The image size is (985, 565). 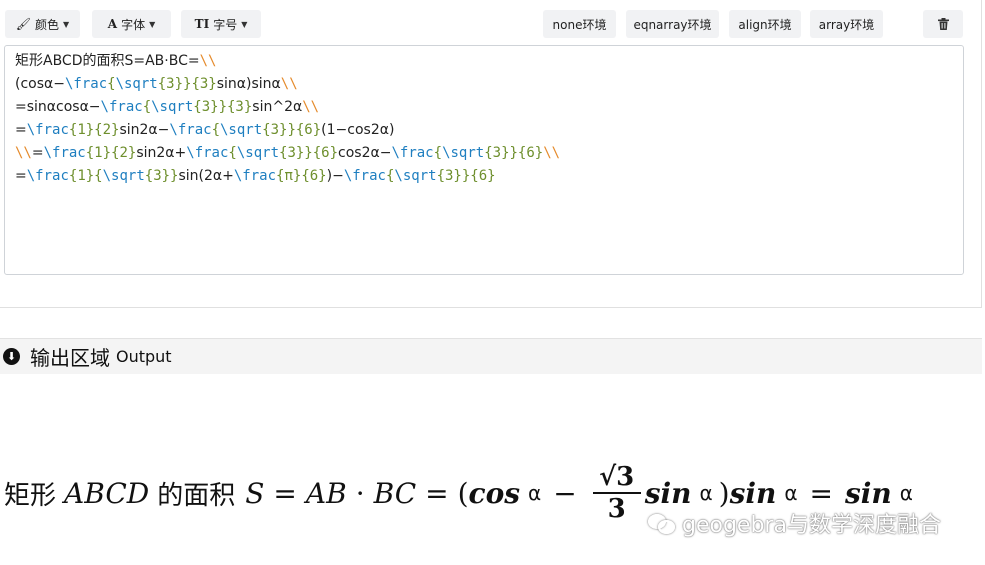 I want to click on fraction-numerator: √3, so click(x=617, y=477).